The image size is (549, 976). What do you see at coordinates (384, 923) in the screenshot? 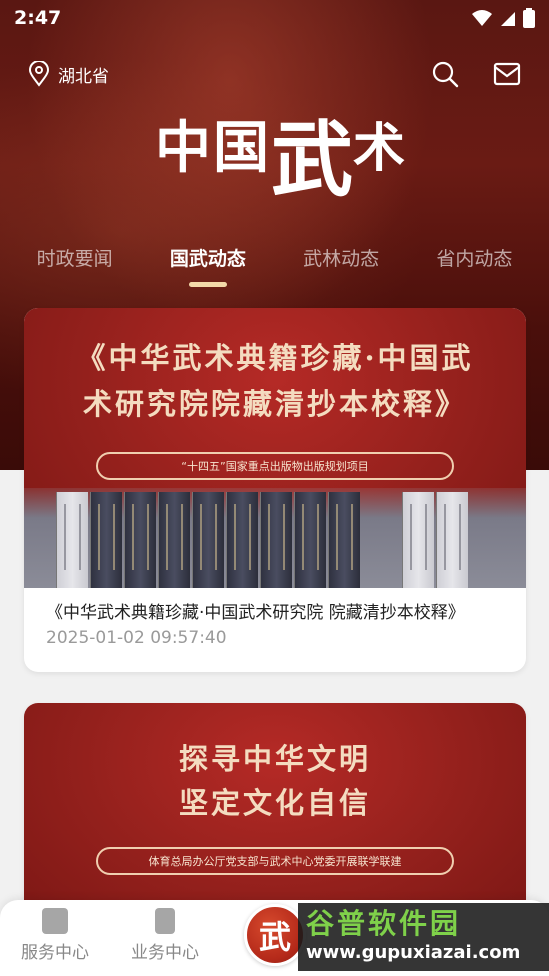
I see `watermark-text: 谷普软件园` at bounding box center [384, 923].